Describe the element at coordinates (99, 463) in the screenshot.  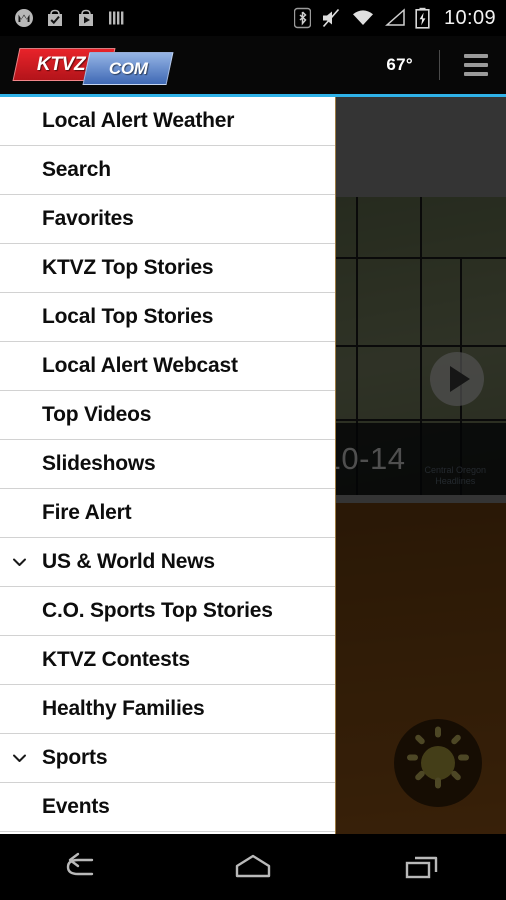
I see `drawer-item-label: Slideshows` at that location.